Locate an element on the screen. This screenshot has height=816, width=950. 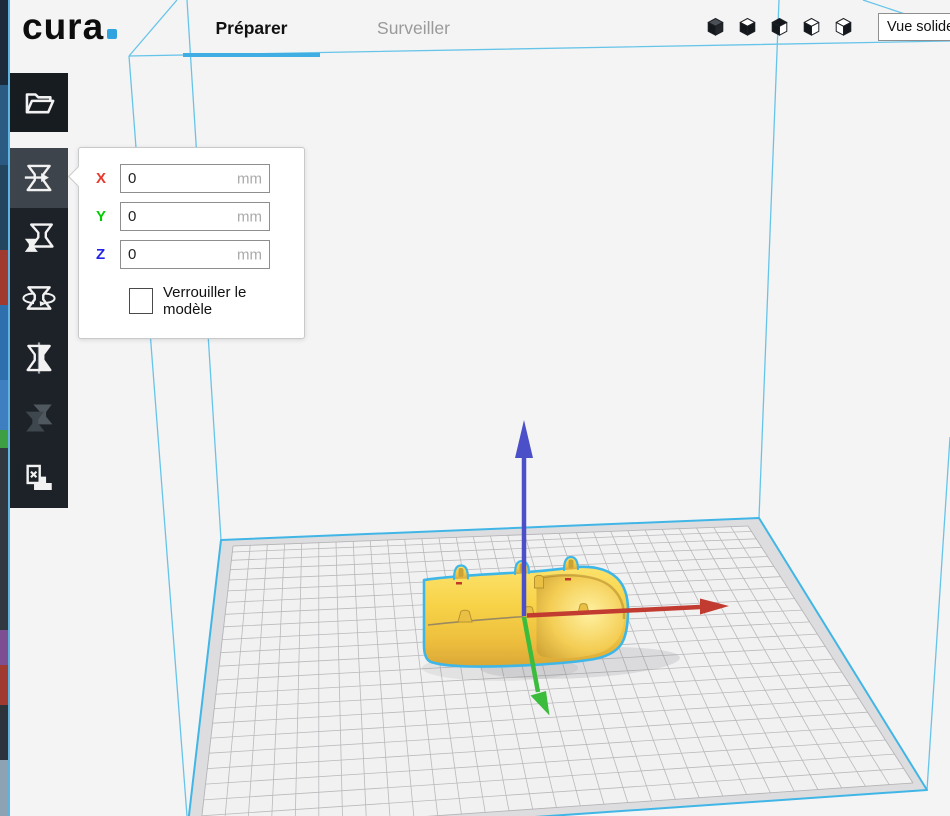
per-model-settings-icon is located at coordinates (39, 418).